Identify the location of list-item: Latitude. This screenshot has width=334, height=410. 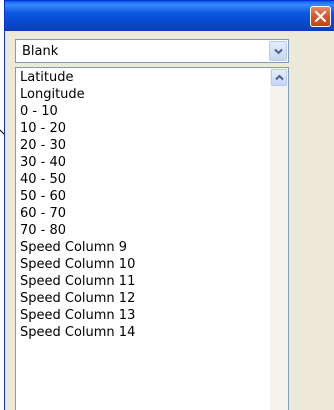
(77, 77).